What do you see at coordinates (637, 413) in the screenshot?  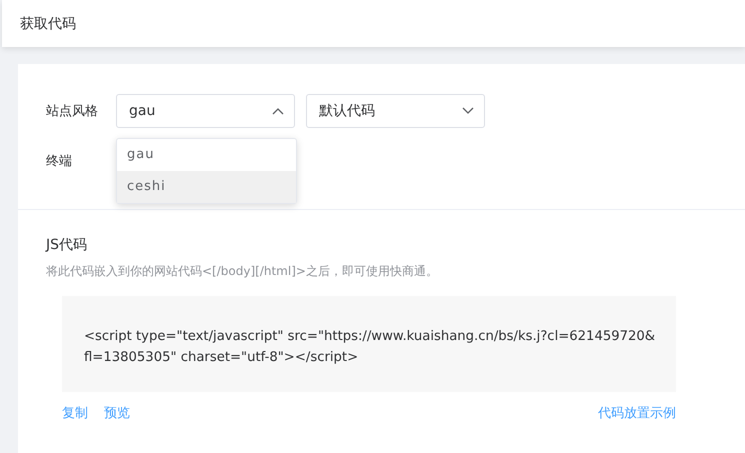 I see `example-link: 代码放置示例` at bounding box center [637, 413].